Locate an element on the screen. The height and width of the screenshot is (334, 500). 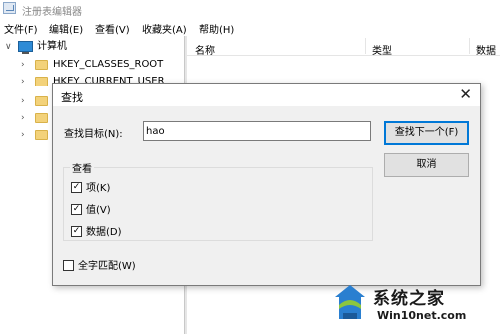
menu-view: 查看(V) is located at coordinates (112, 28).